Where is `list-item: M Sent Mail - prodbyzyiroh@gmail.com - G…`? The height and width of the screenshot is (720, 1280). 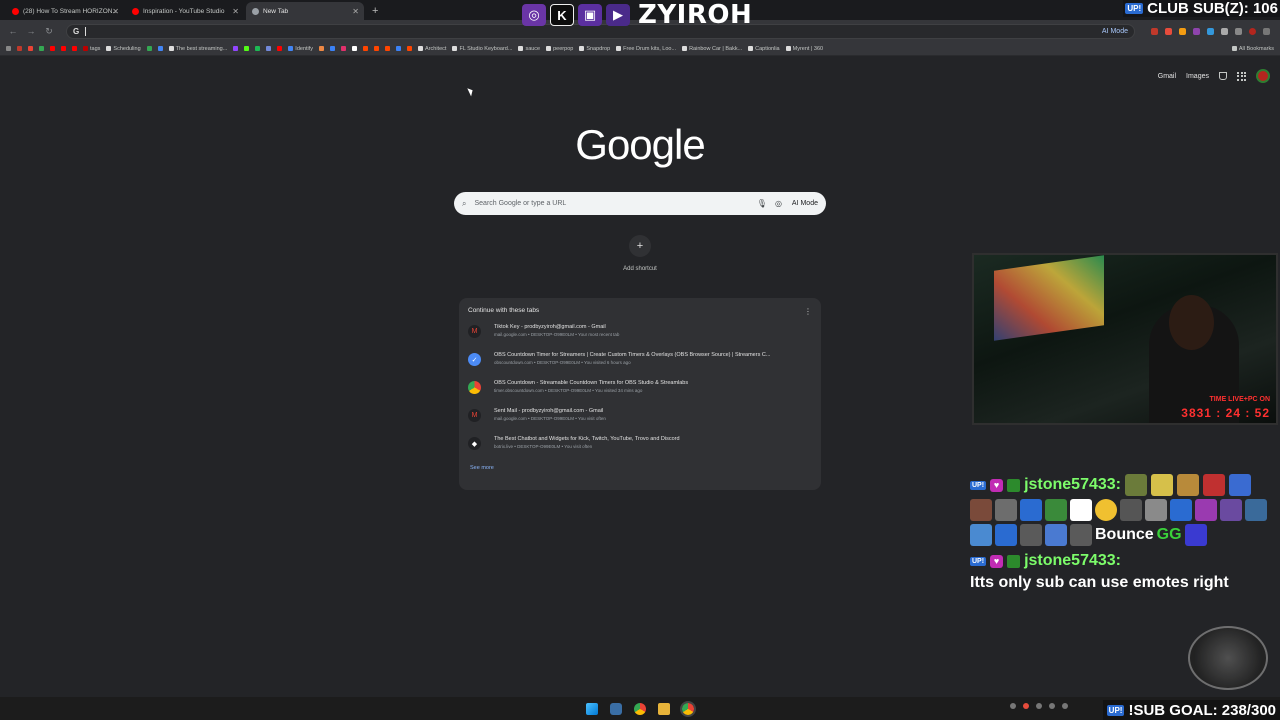 list-item: M Sent Mail - prodbyzyiroh@gmail.com - G… is located at coordinates (640, 422).